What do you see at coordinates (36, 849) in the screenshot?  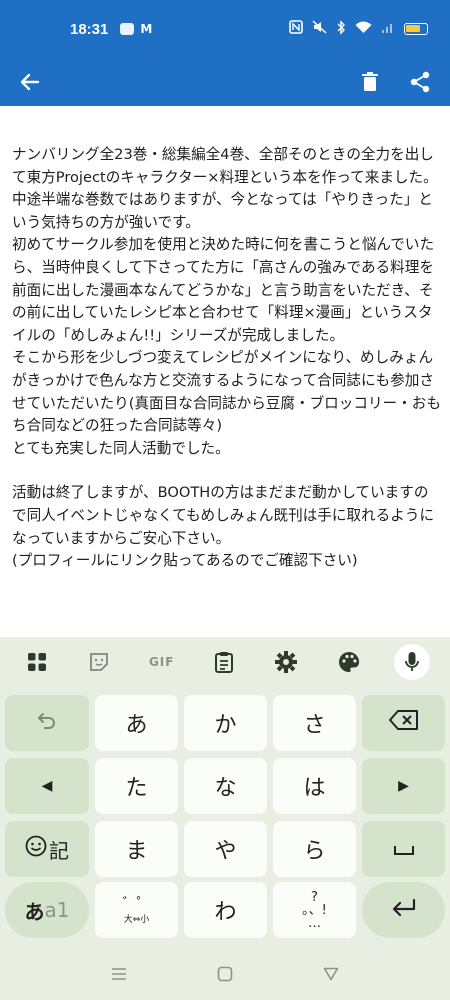 I see `emoji-icon` at bounding box center [36, 849].